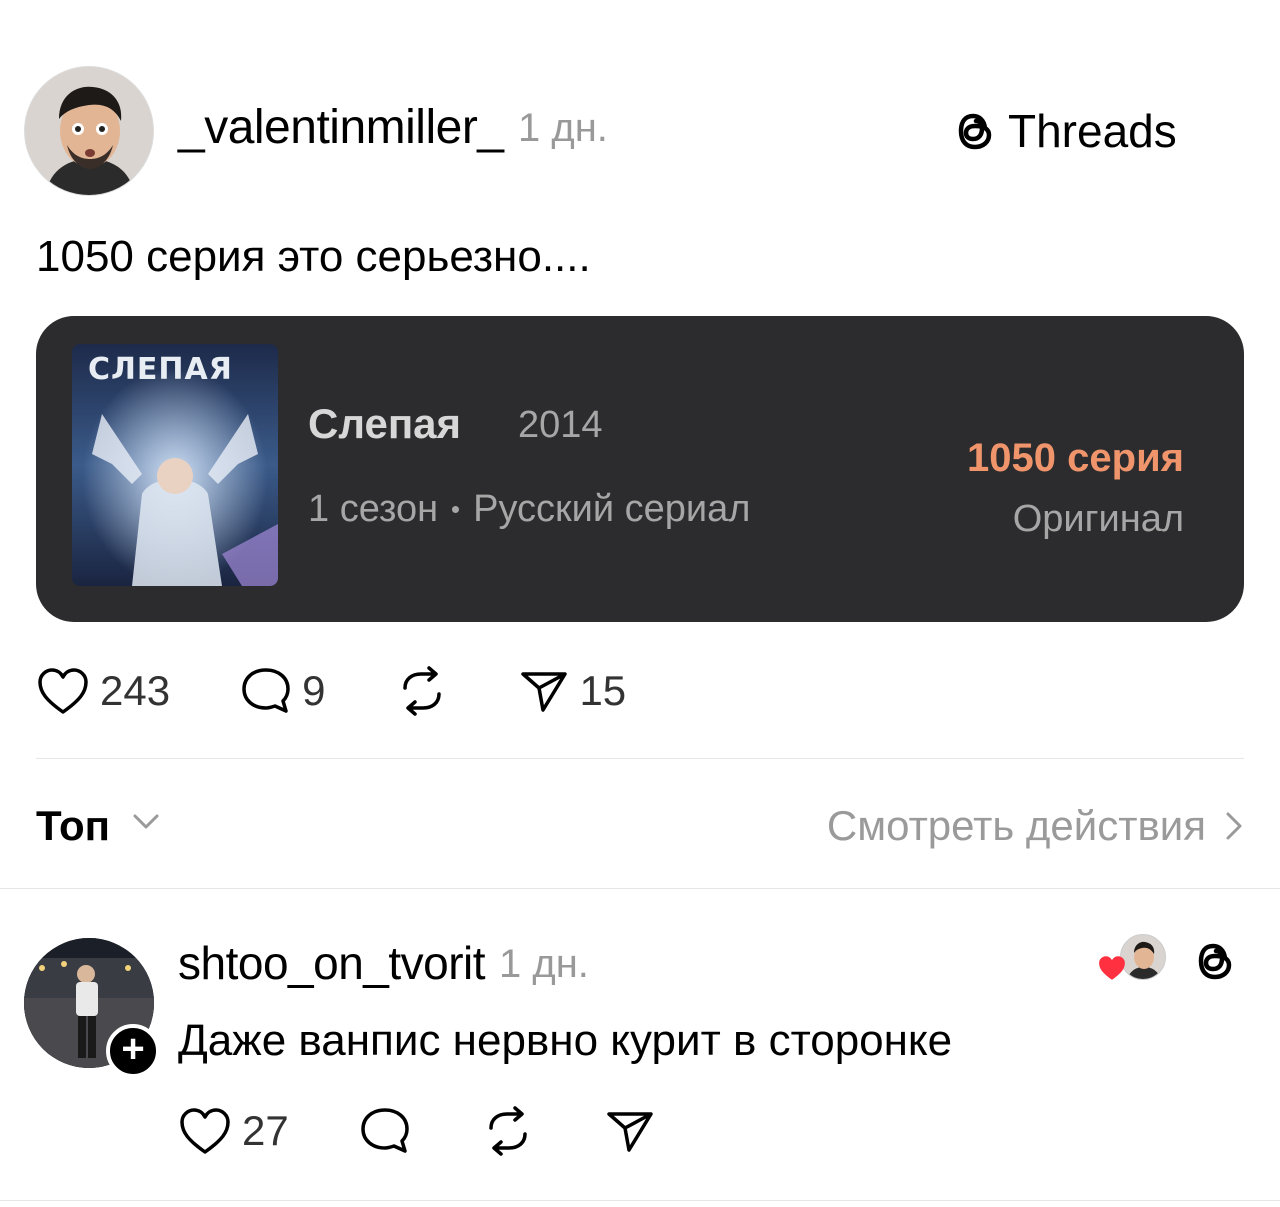 This screenshot has height=1207, width=1280. Describe the element at coordinates (1075, 458) in the screenshot. I see `episode-label: 1050 серия` at that location.